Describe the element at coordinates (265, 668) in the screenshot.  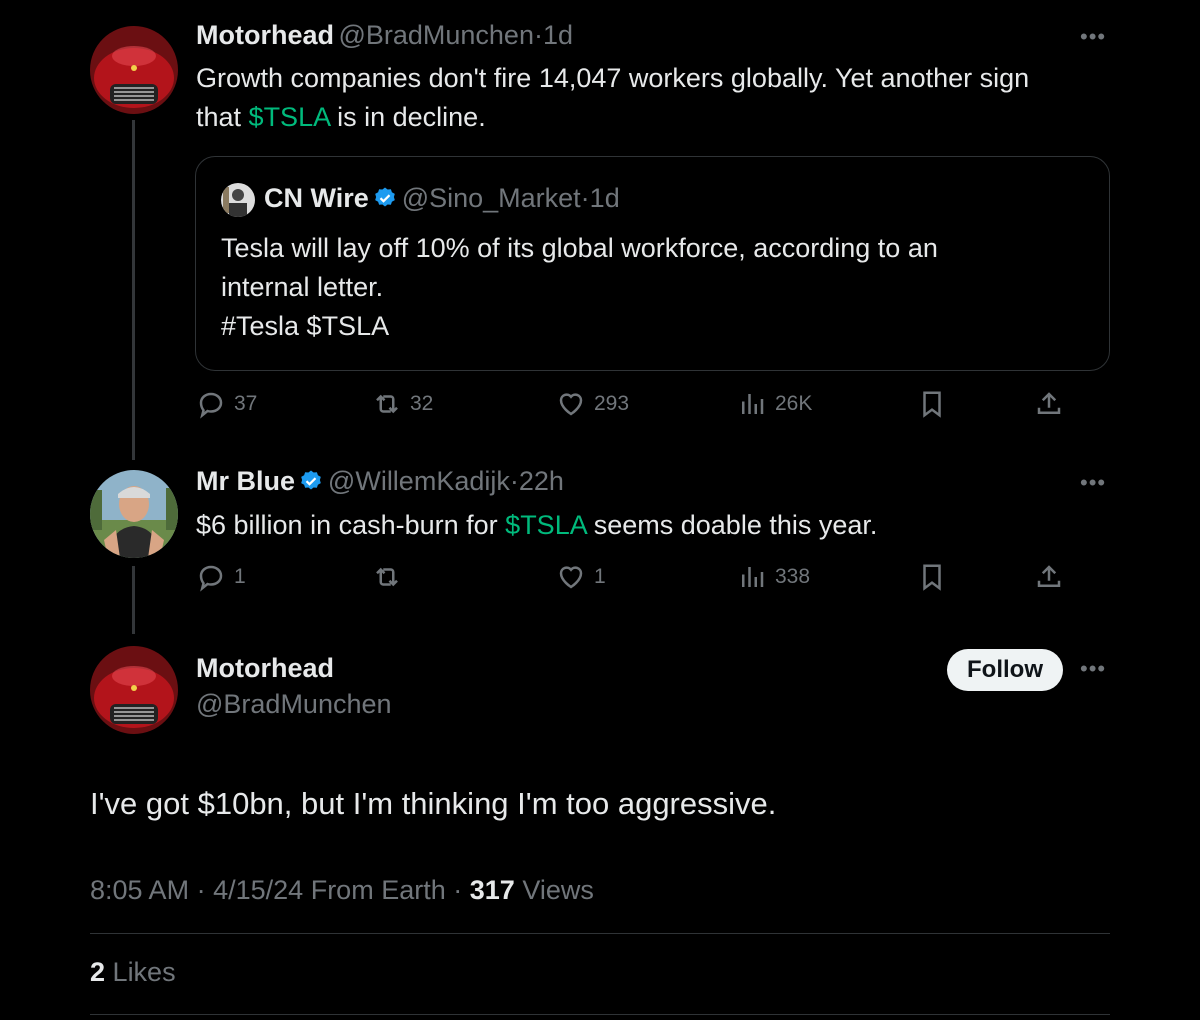
I see `main-author-name: Motorhead` at that location.